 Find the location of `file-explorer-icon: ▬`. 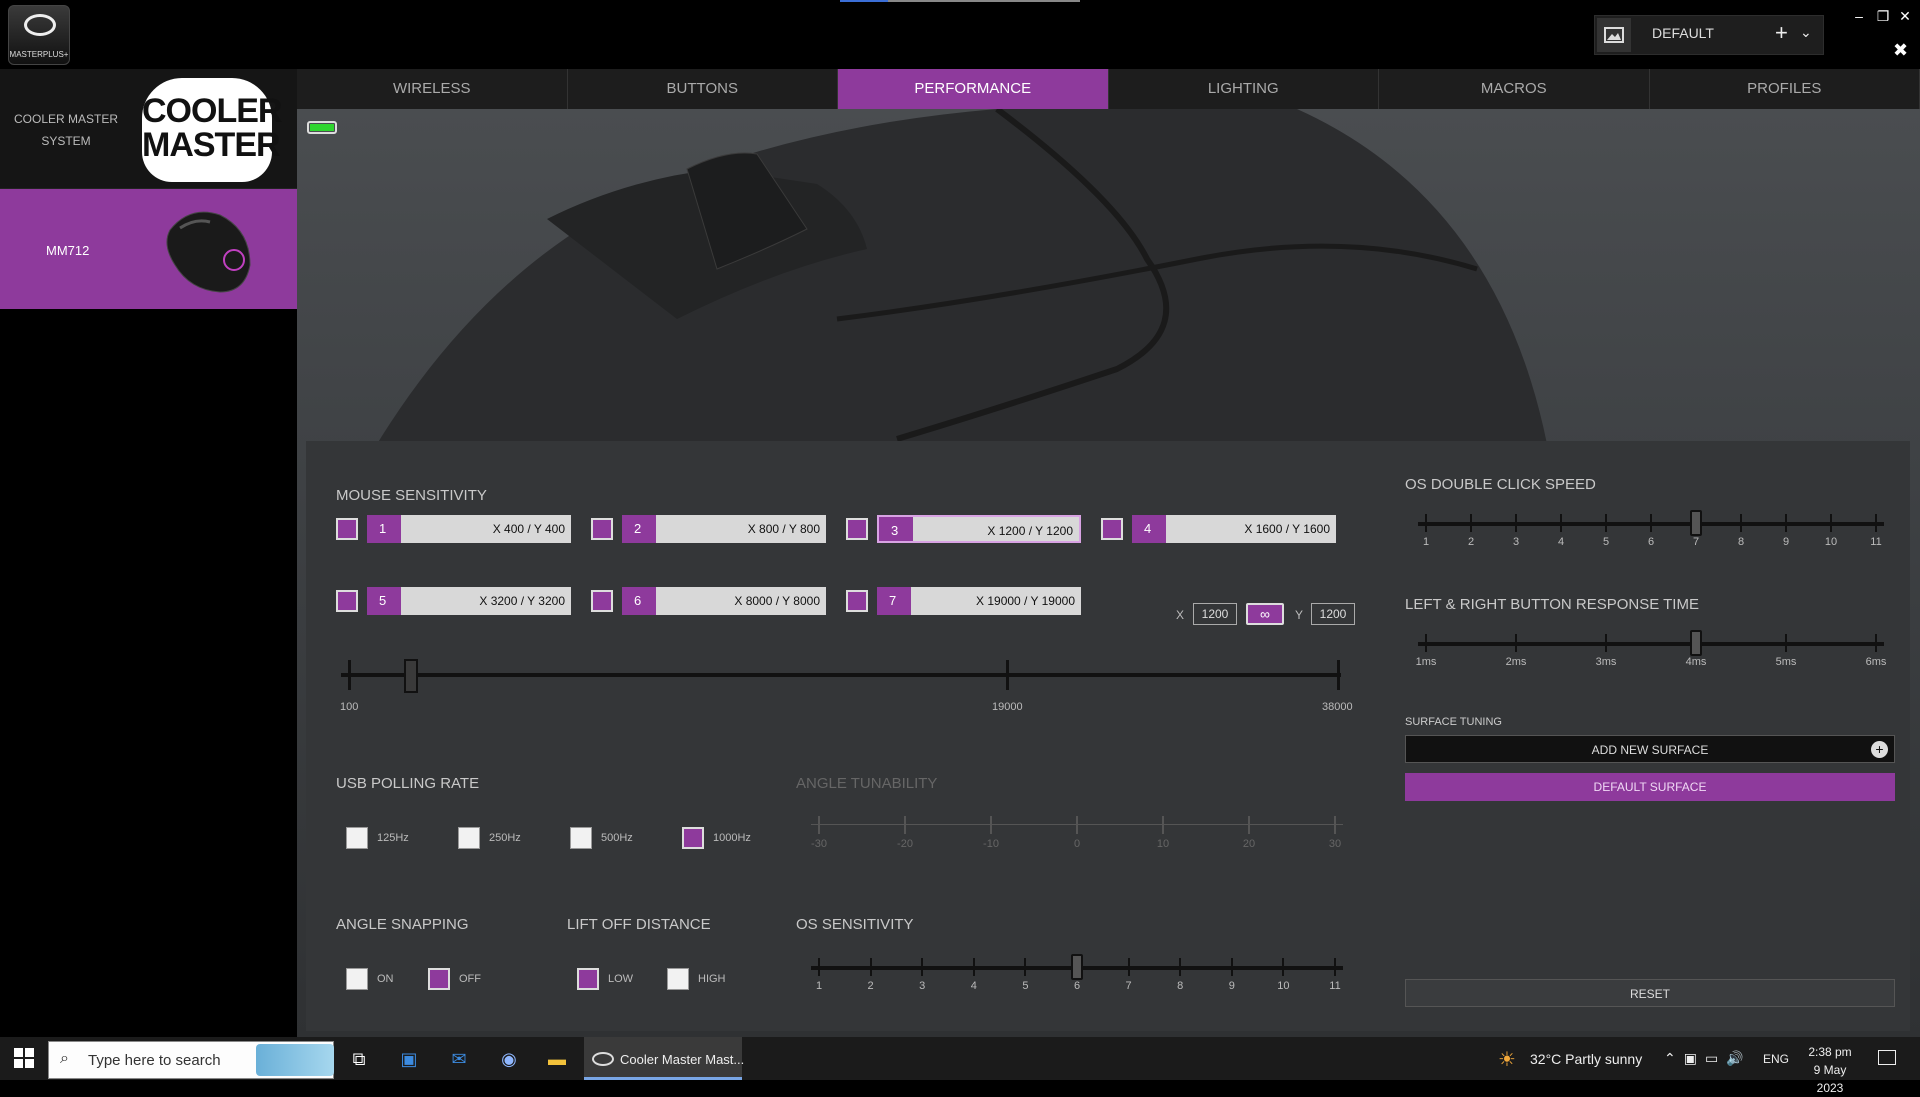

file-explorer-icon: ▬ is located at coordinates (557, 1059).